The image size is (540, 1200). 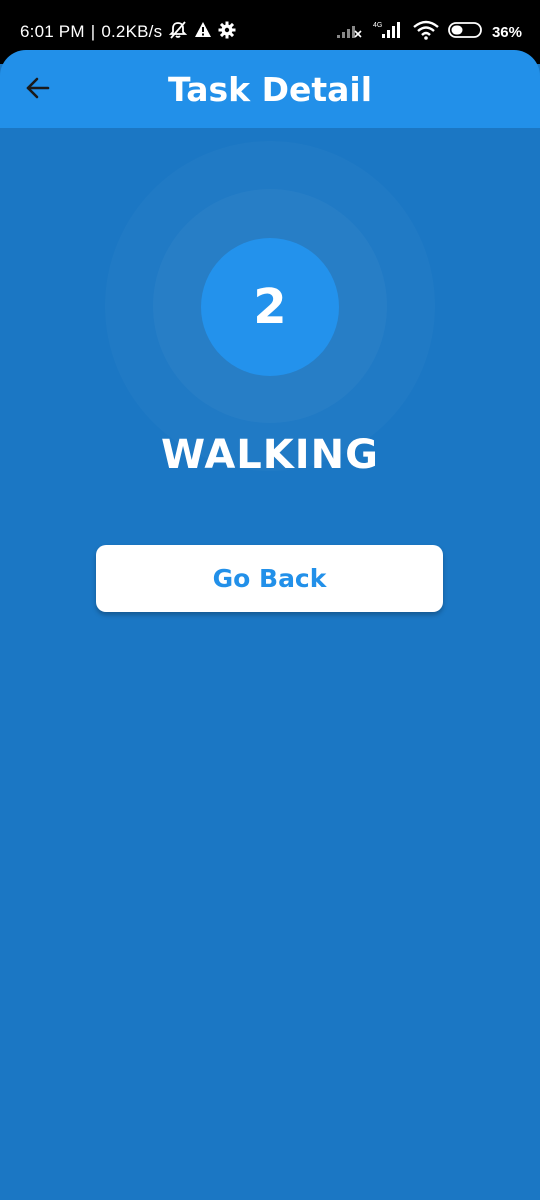 I want to click on status-right: 4G 36%, so click(x=429, y=32).